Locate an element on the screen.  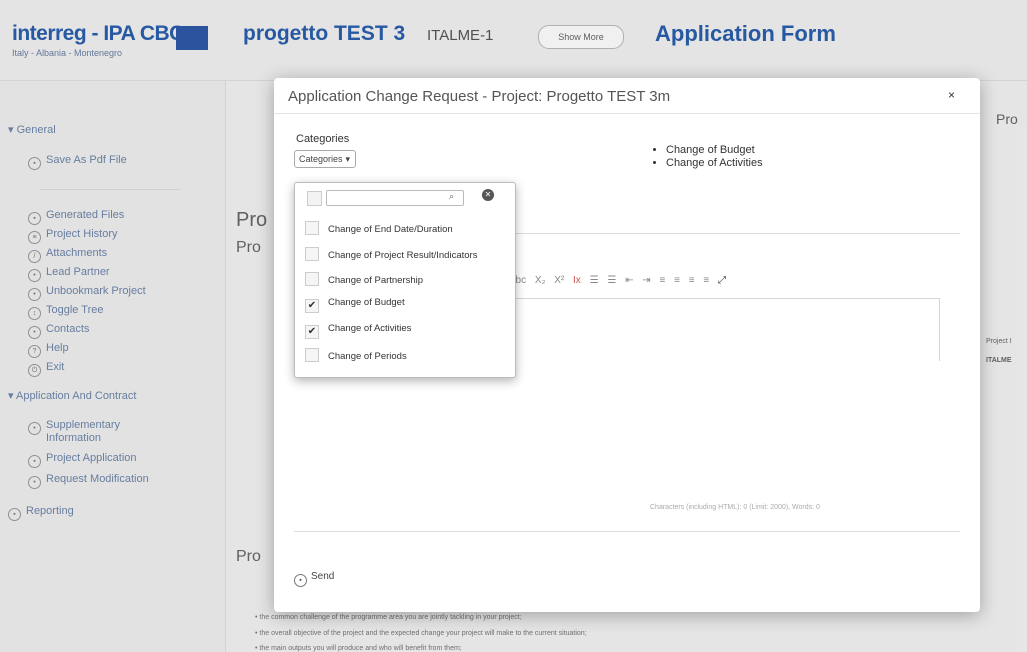
dropdown-option: ✔ Change of Activities is located at coordinates (358, 332).